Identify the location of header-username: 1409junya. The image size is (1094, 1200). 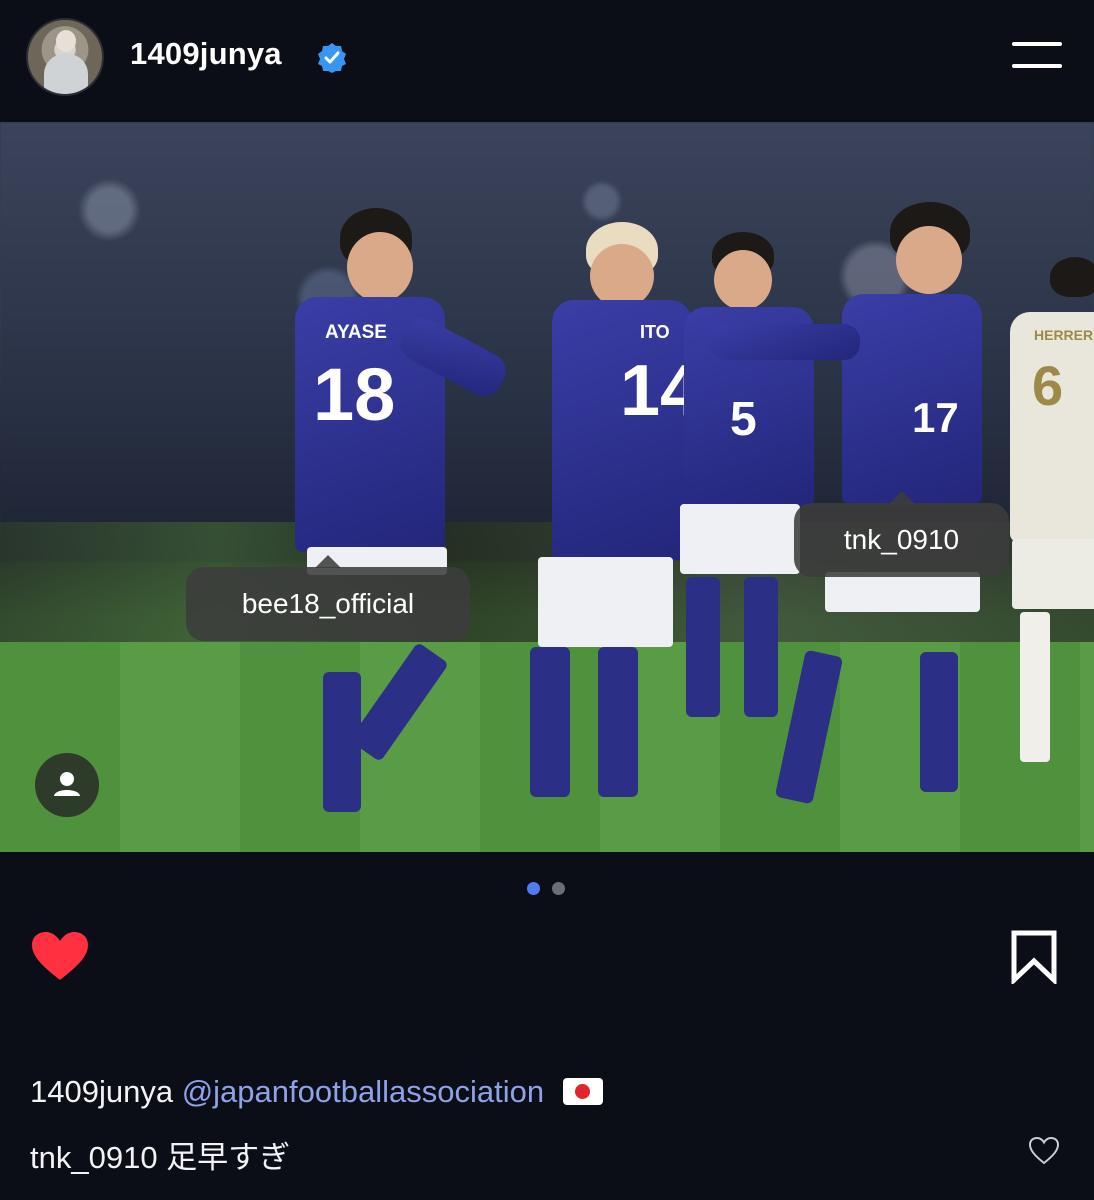
(206, 54).